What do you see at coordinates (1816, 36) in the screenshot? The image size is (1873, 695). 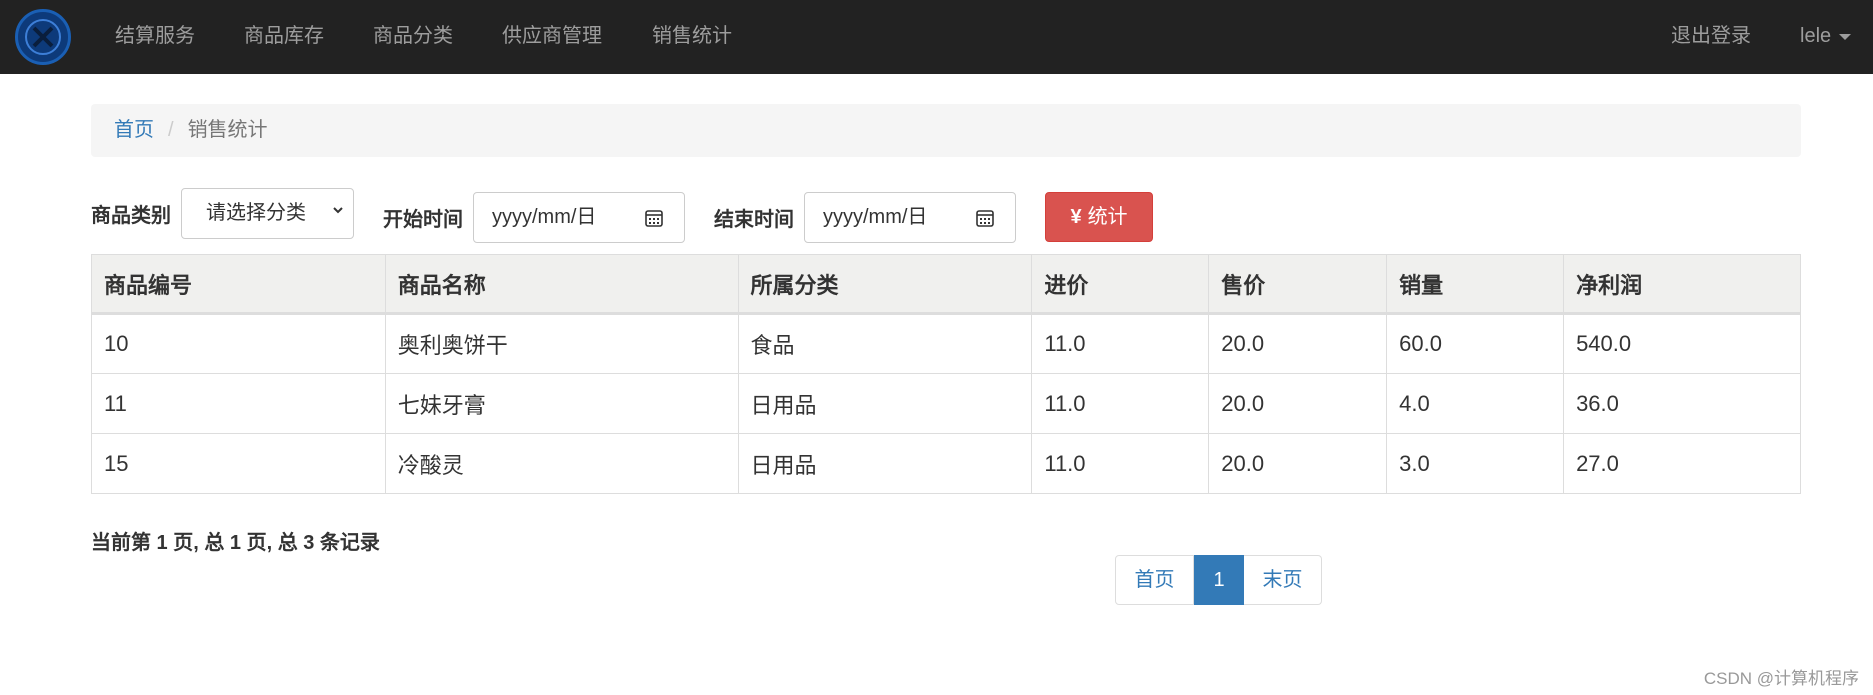 I see `user-name: lele` at bounding box center [1816, 36].